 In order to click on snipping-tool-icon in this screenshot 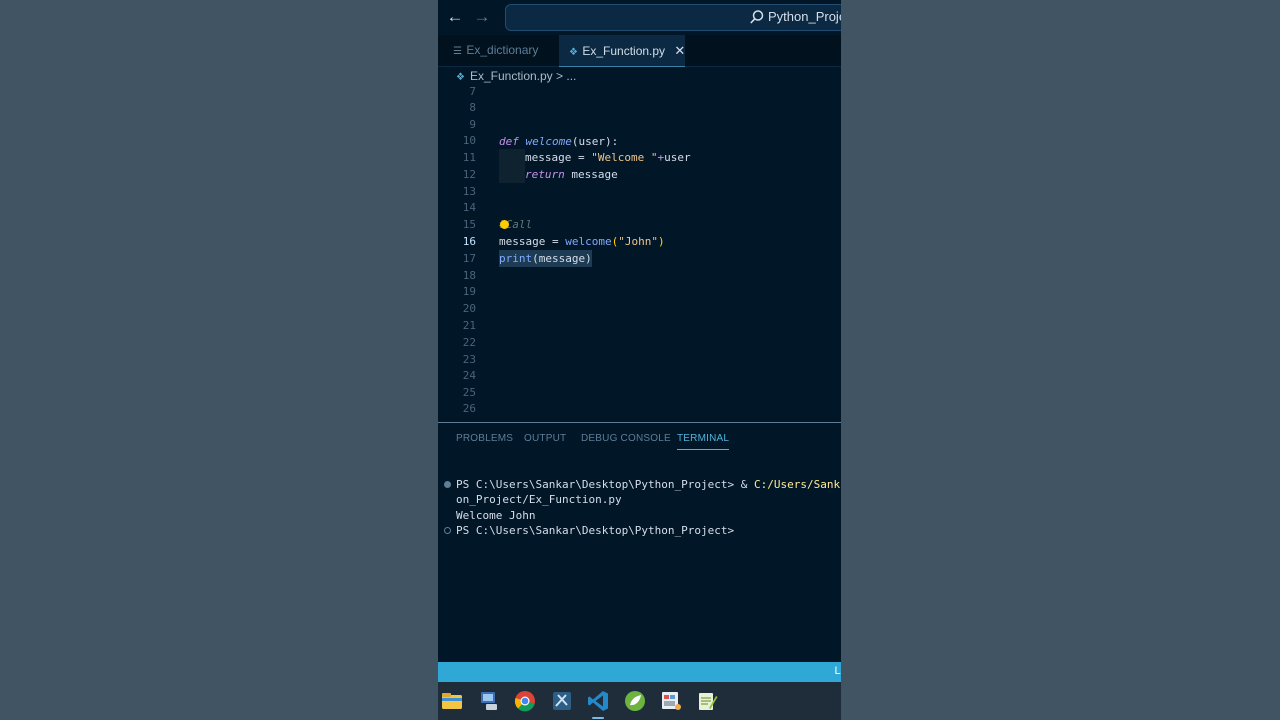, I will do `click(562, 701)`.